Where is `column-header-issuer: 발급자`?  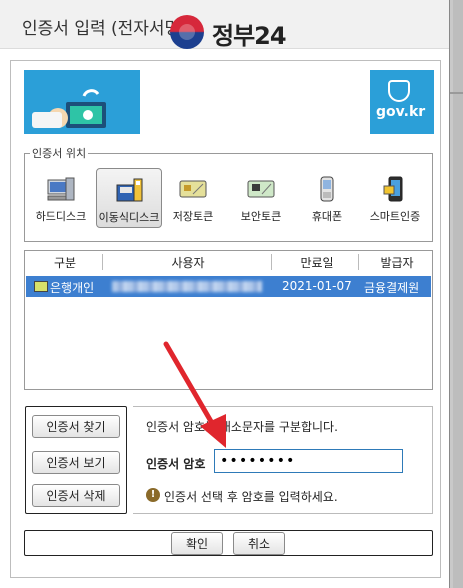
column-header-issuer: 발급자 is located at coordinates (397, 263).